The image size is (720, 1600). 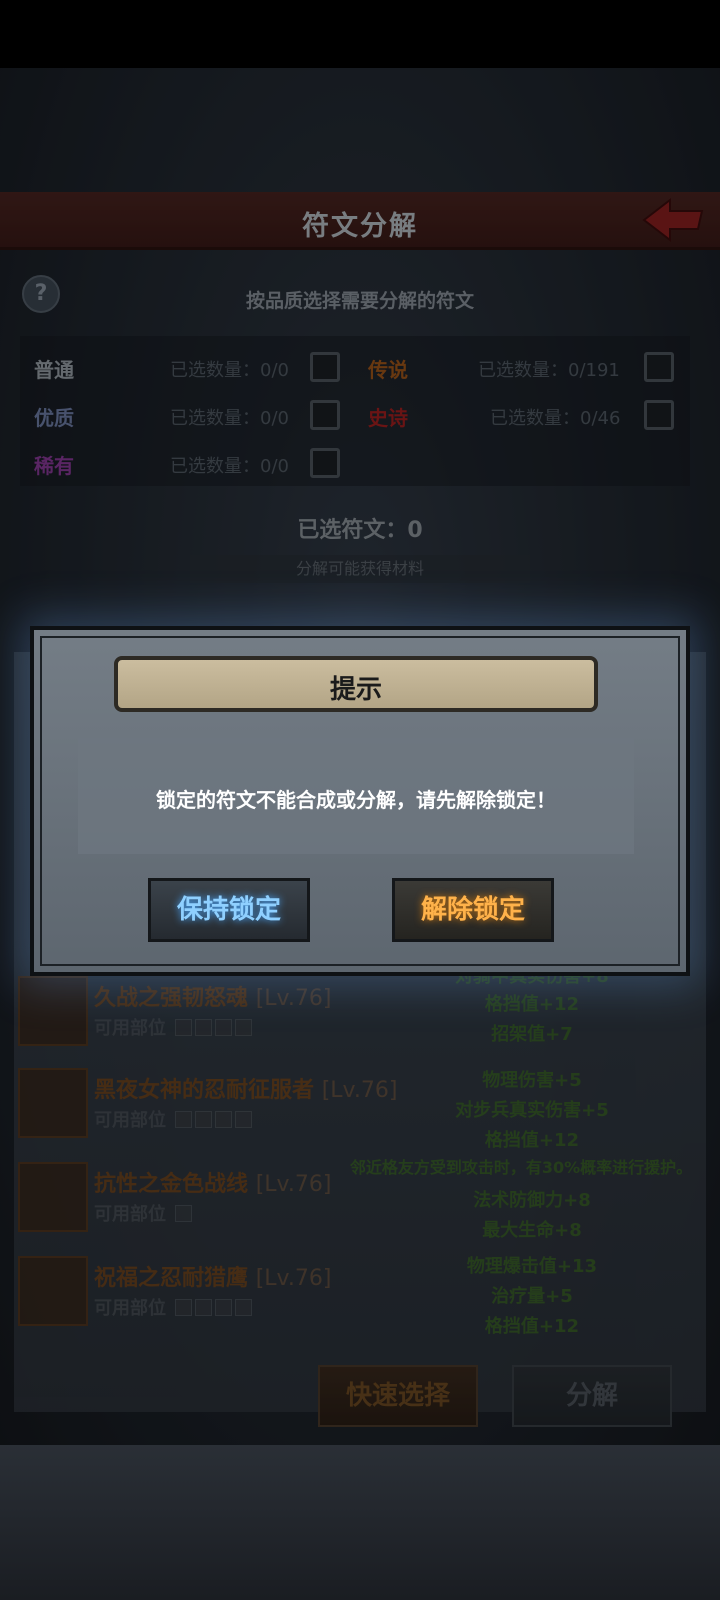 What do you see at coordinates (229, 910) in the screenshot?
I see `keep-lock-button: 保持锁定` at bounding box center [229, 910].